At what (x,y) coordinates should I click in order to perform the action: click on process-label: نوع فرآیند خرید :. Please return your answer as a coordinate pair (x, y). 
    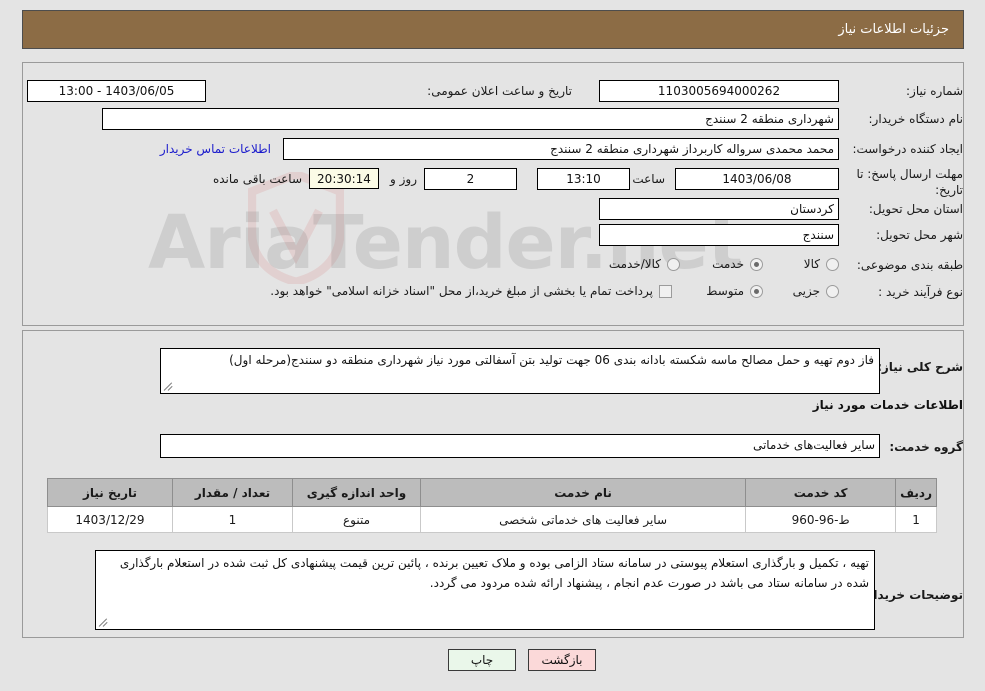
    Looking at the image, I should click on (920, 292).